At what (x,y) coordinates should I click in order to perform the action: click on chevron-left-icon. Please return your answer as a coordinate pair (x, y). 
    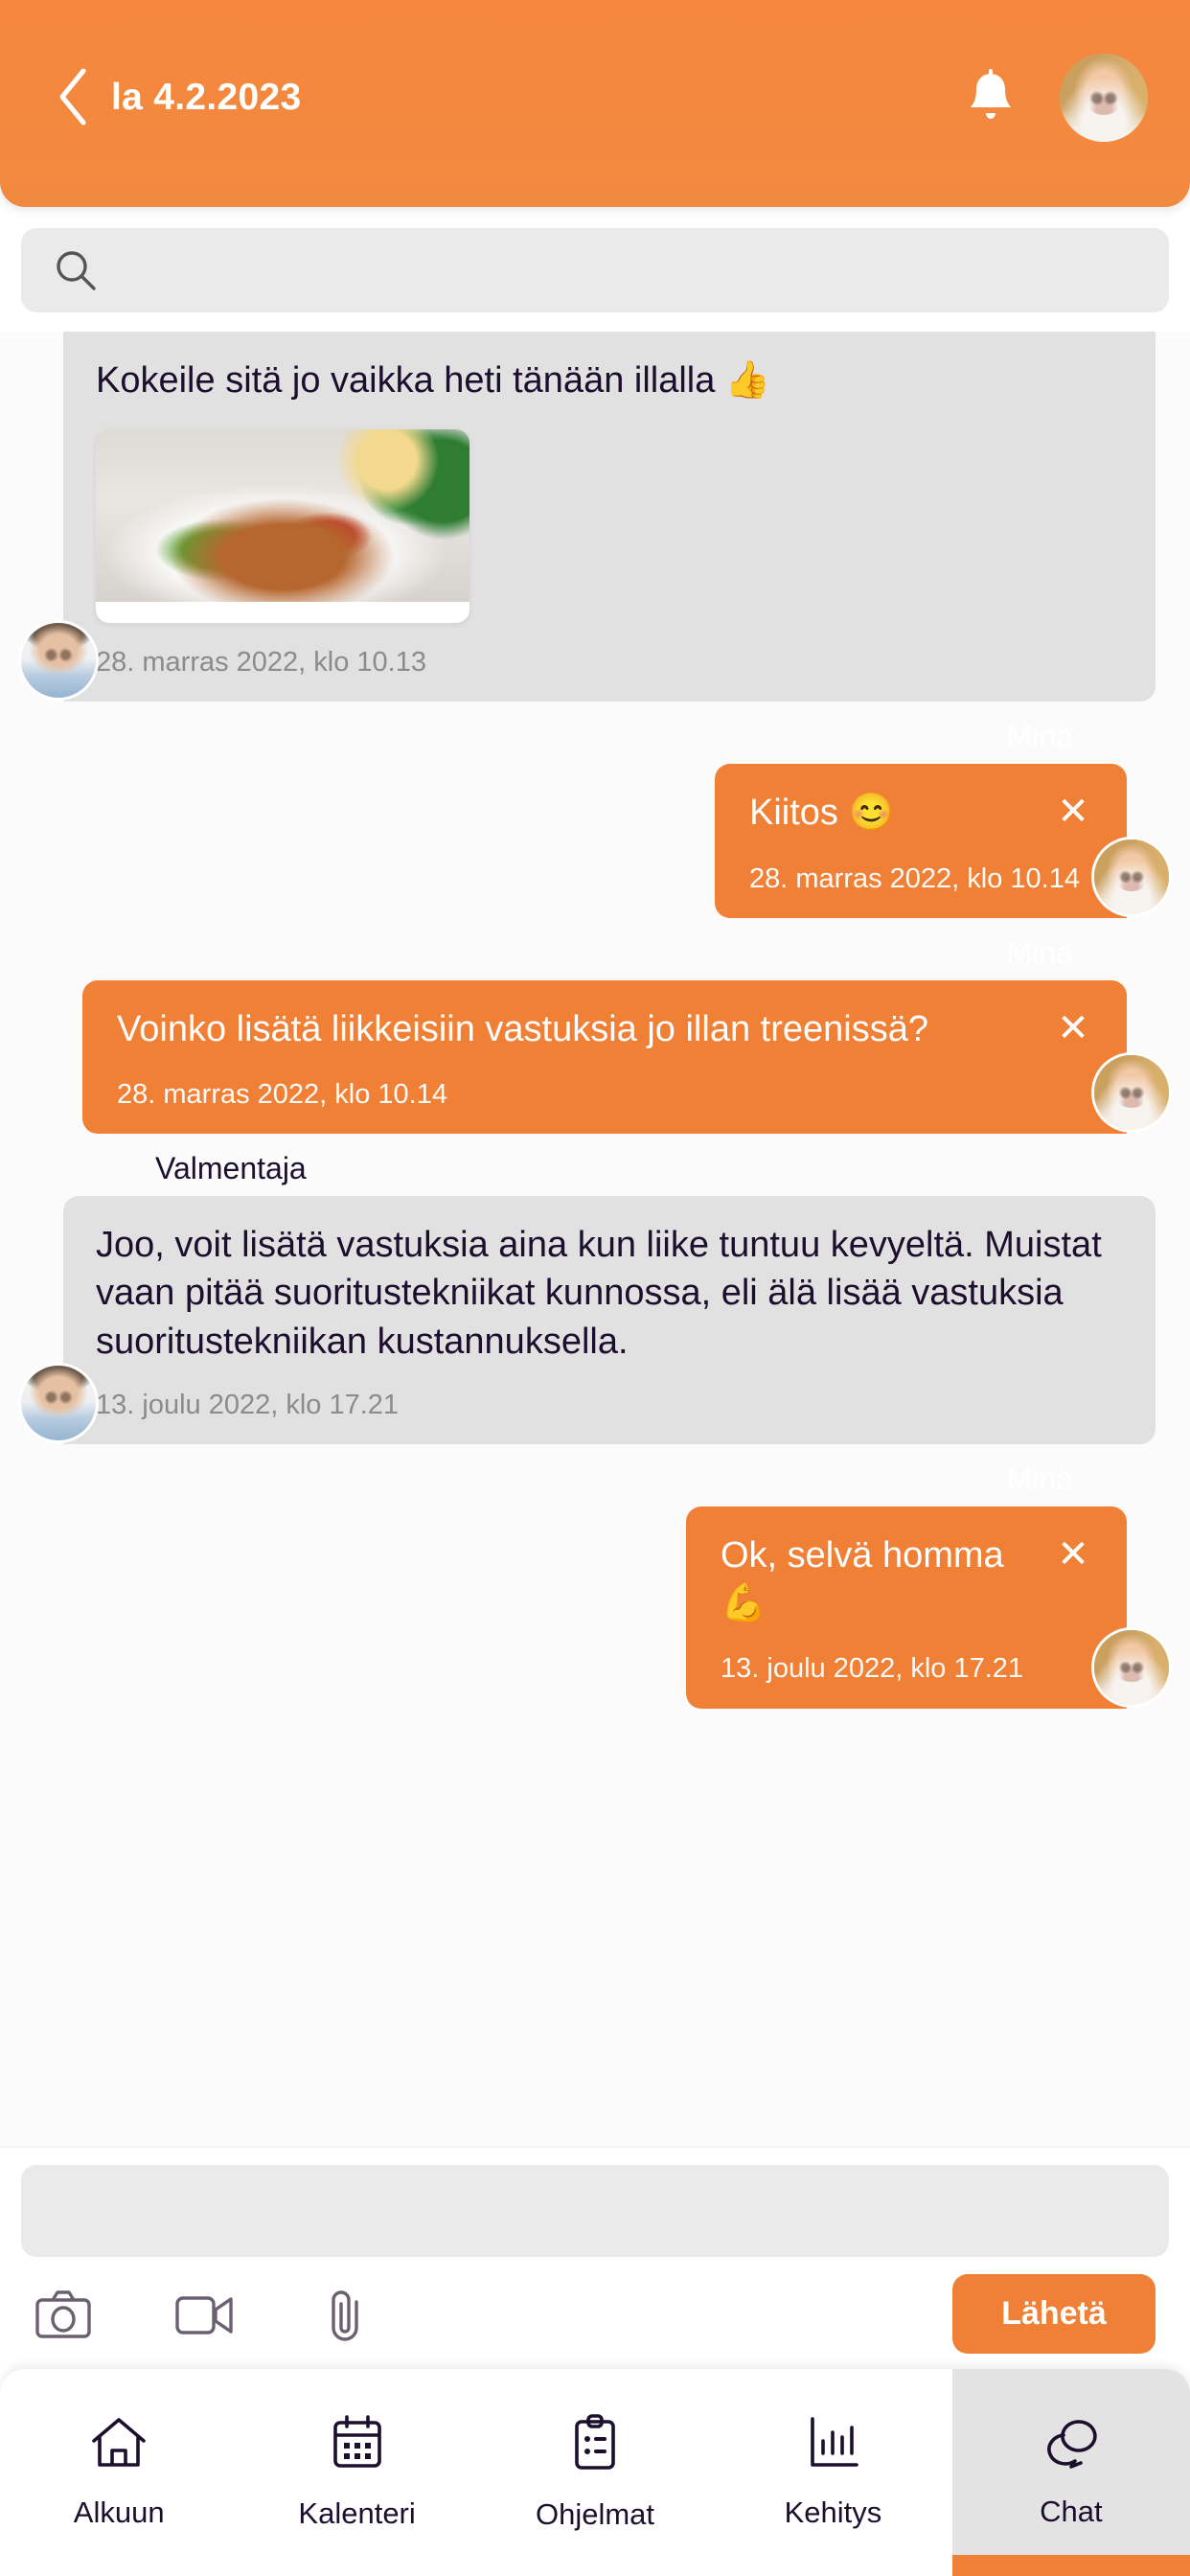
    Looking at the image, I should click on (72, 97).